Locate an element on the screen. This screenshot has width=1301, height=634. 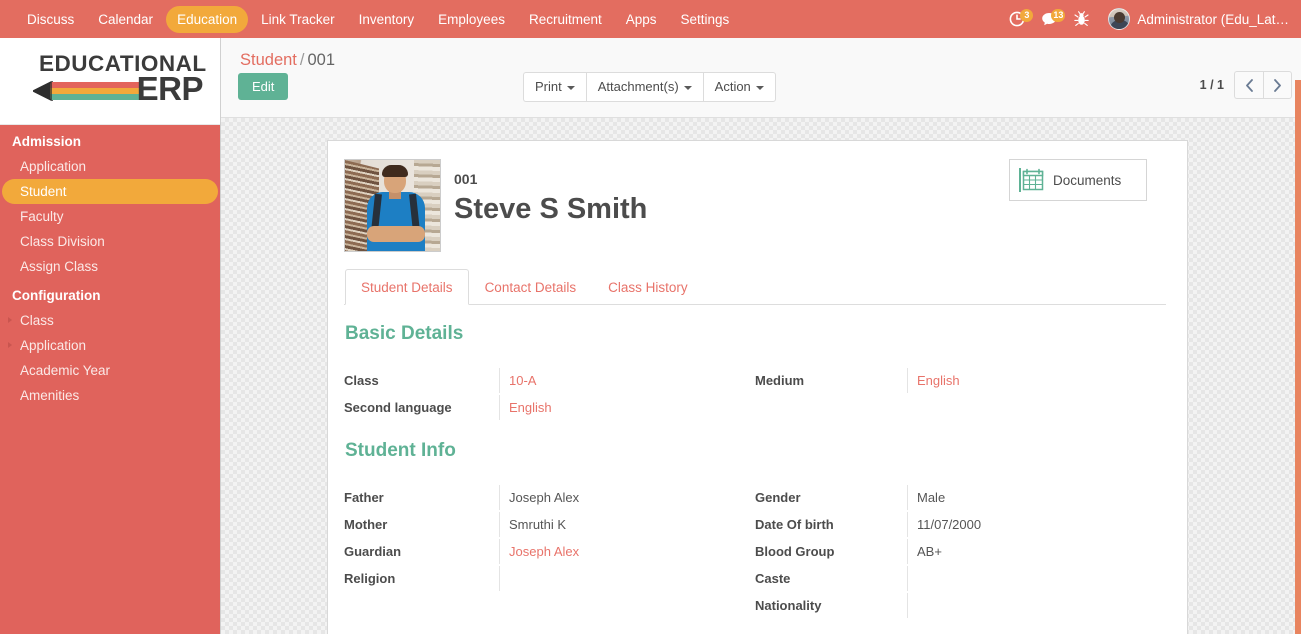
nav-item-calendar: Calendar is located at coordinates (125, 19).